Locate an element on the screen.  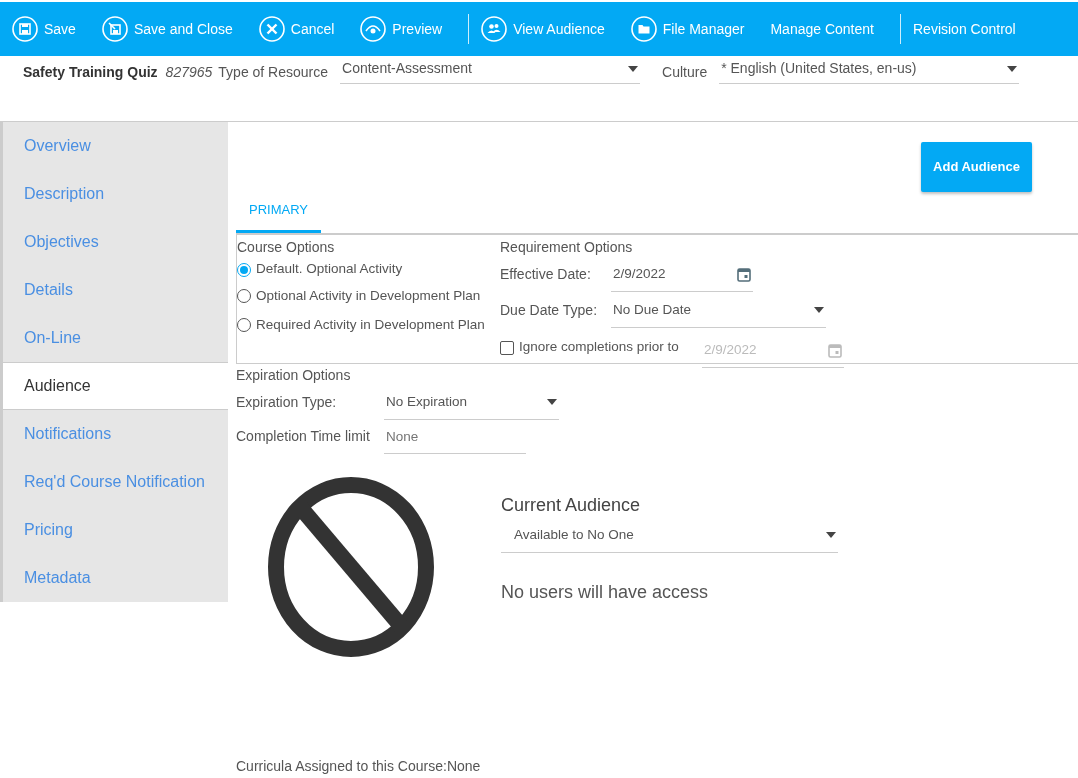
people-icon is located at coordinates (494, 29).